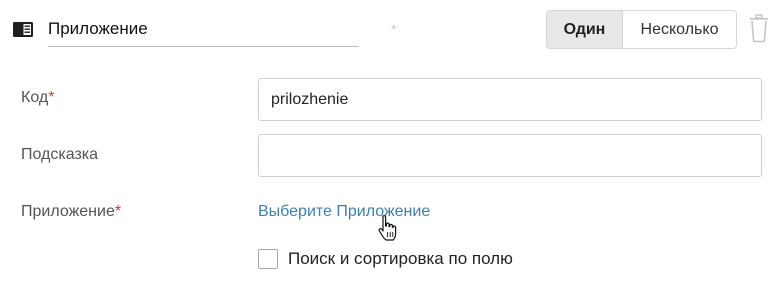  Describe the element at coordinates (400, 259) in the screenshot. I see `search-sort-label: Поиск и сортировка по полю` at that location.